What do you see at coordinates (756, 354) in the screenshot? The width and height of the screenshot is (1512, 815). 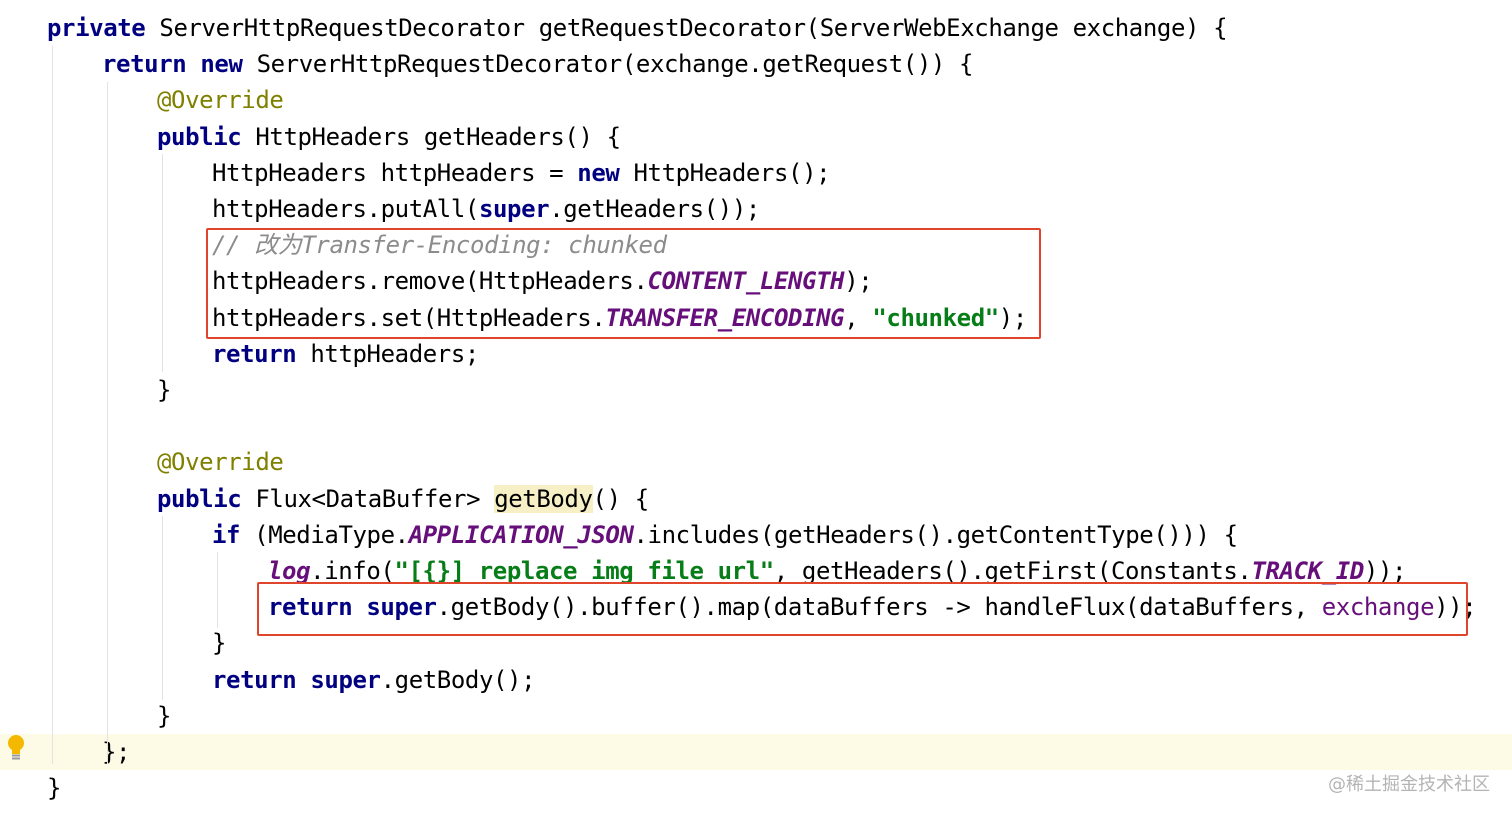 I see `code-line: return httpHeaders;` at bounding box center [756, 354].